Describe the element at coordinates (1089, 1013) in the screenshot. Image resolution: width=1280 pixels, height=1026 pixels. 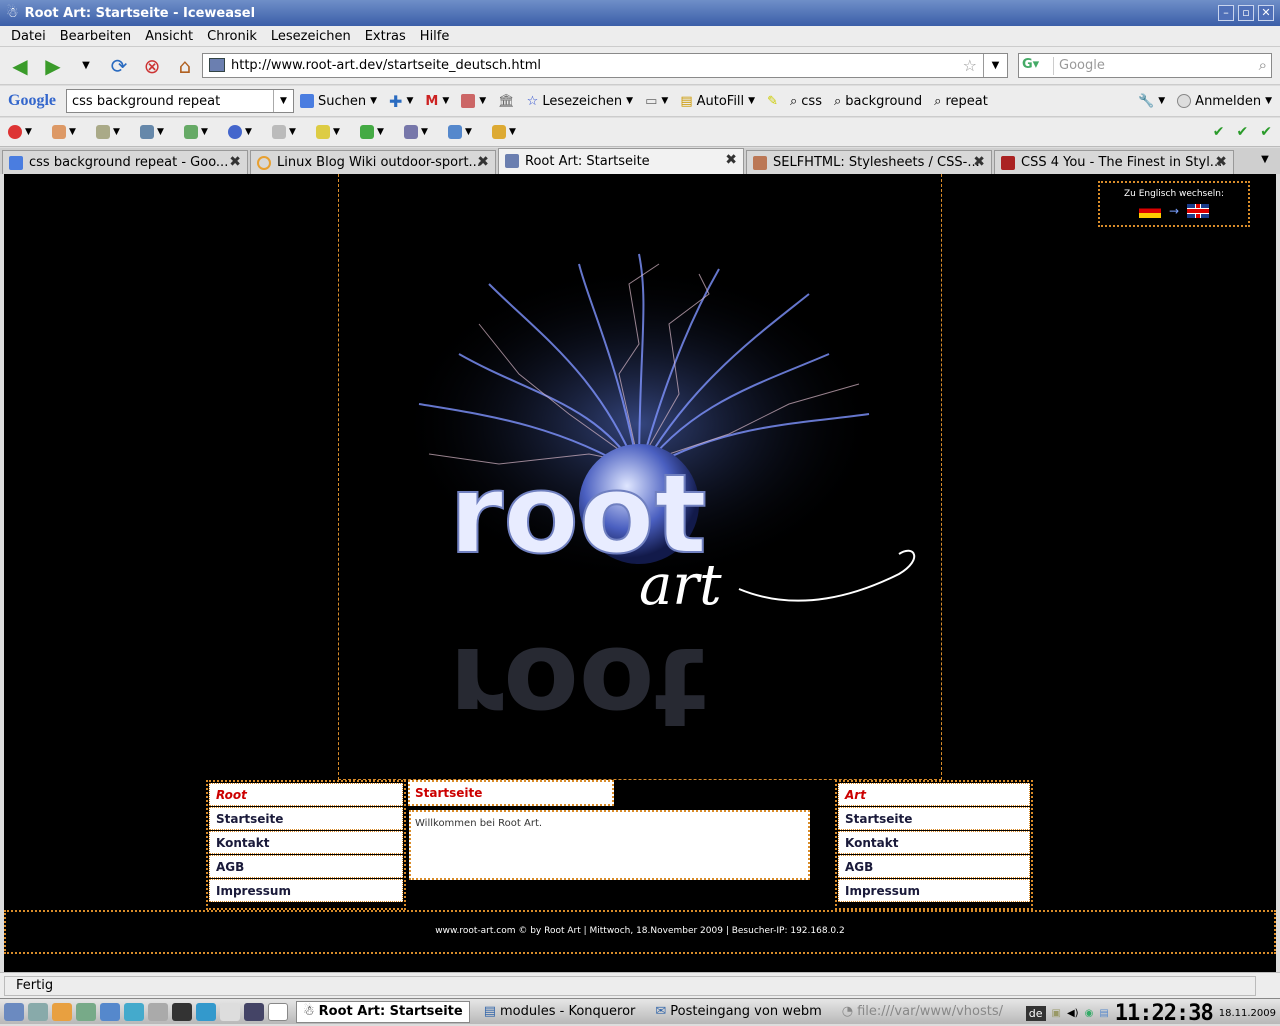
I see `network-icon: ◉` at that location.